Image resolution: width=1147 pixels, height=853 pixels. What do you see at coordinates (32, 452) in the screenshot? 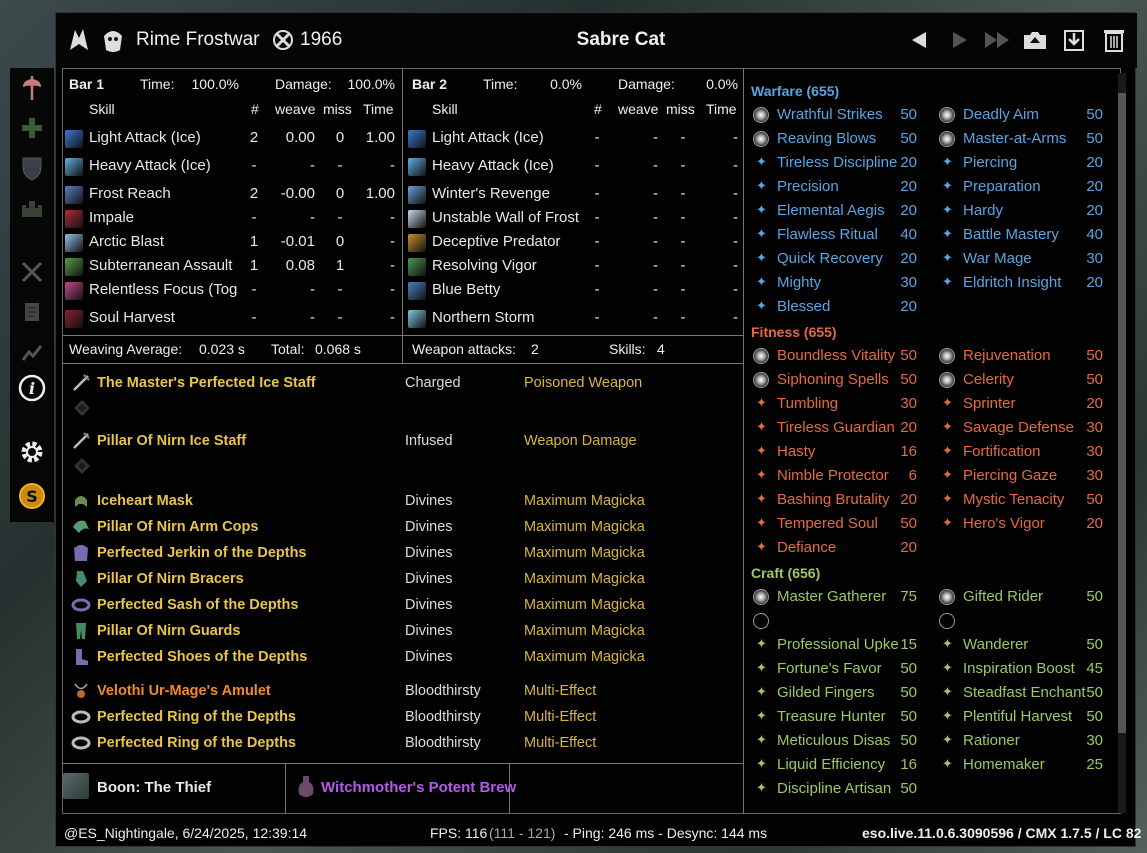
I see `gear-icon` at bounding box center [32, 452].